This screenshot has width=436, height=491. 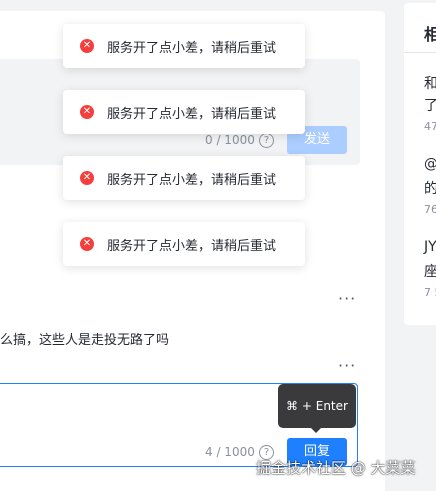 I want to click on comment-text: 么搞，这些人是走投无路了吗, so click(x=85, y=340).